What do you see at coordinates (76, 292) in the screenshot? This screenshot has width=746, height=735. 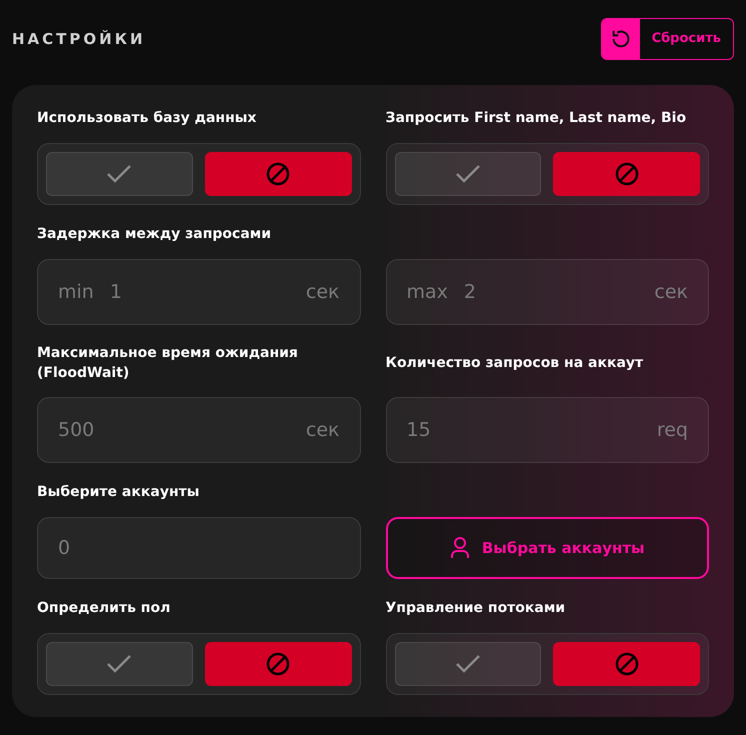 I see `prefix-label: min` at bounding box center [76, 292].